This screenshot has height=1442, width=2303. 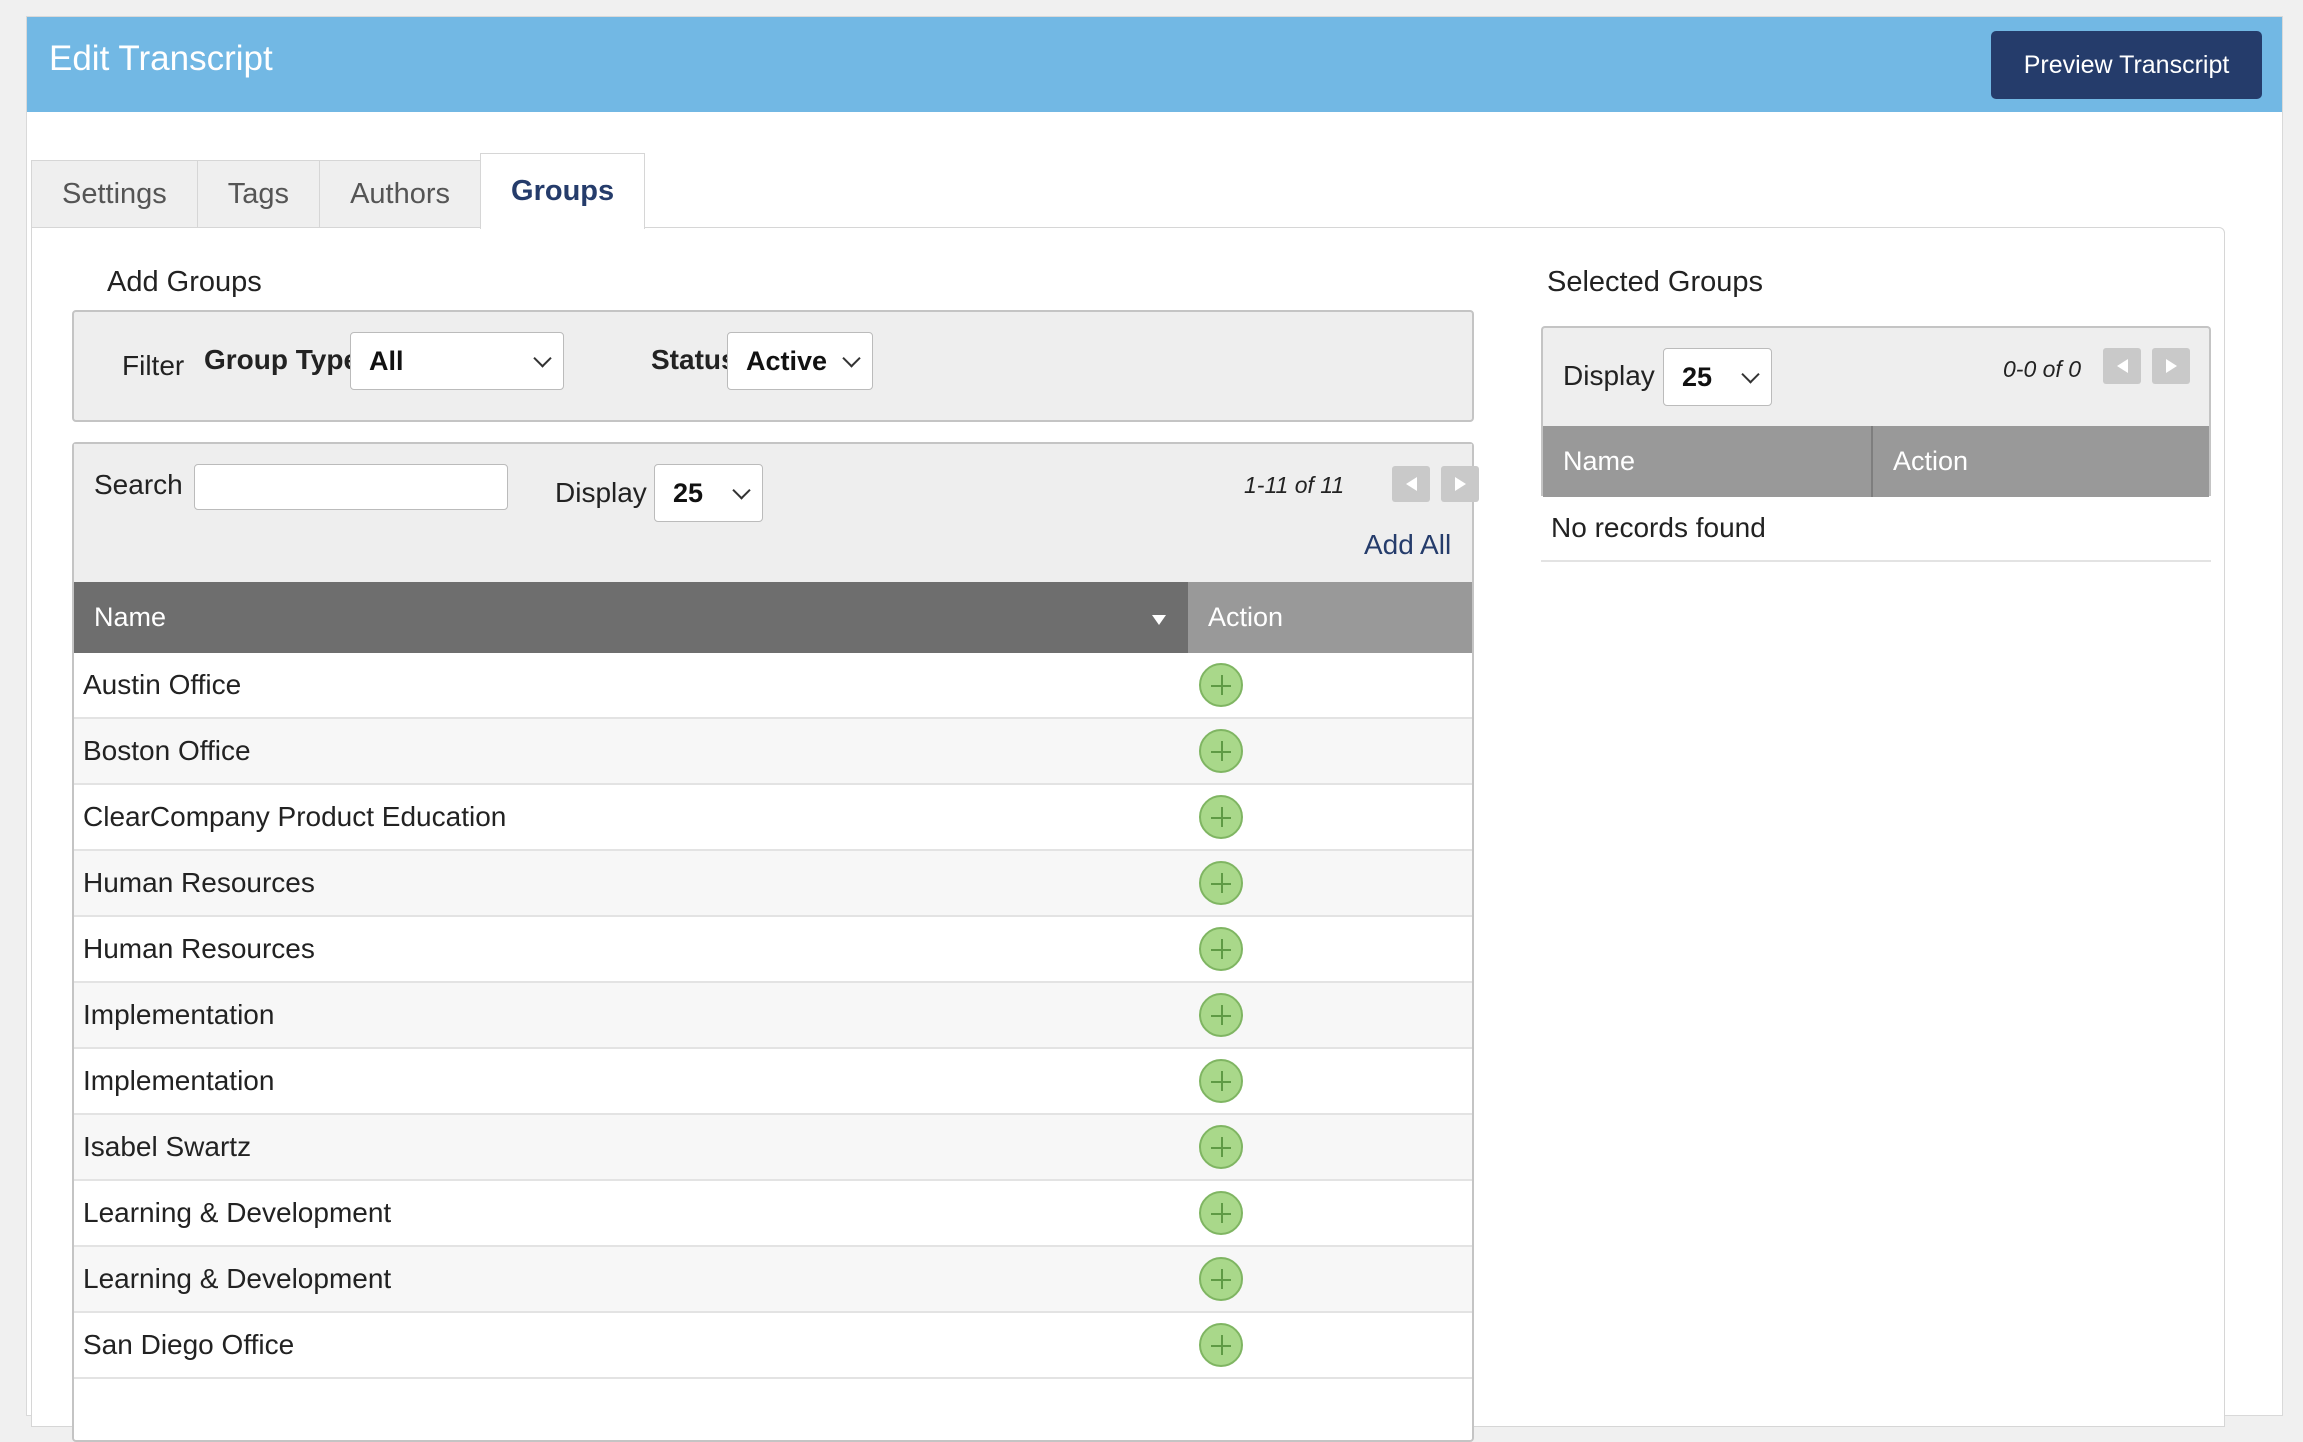 What do you see at coordinates (282, 359) in the screenshot?
I see `group-type-label: Group Type` at bounding box center [282, 359].